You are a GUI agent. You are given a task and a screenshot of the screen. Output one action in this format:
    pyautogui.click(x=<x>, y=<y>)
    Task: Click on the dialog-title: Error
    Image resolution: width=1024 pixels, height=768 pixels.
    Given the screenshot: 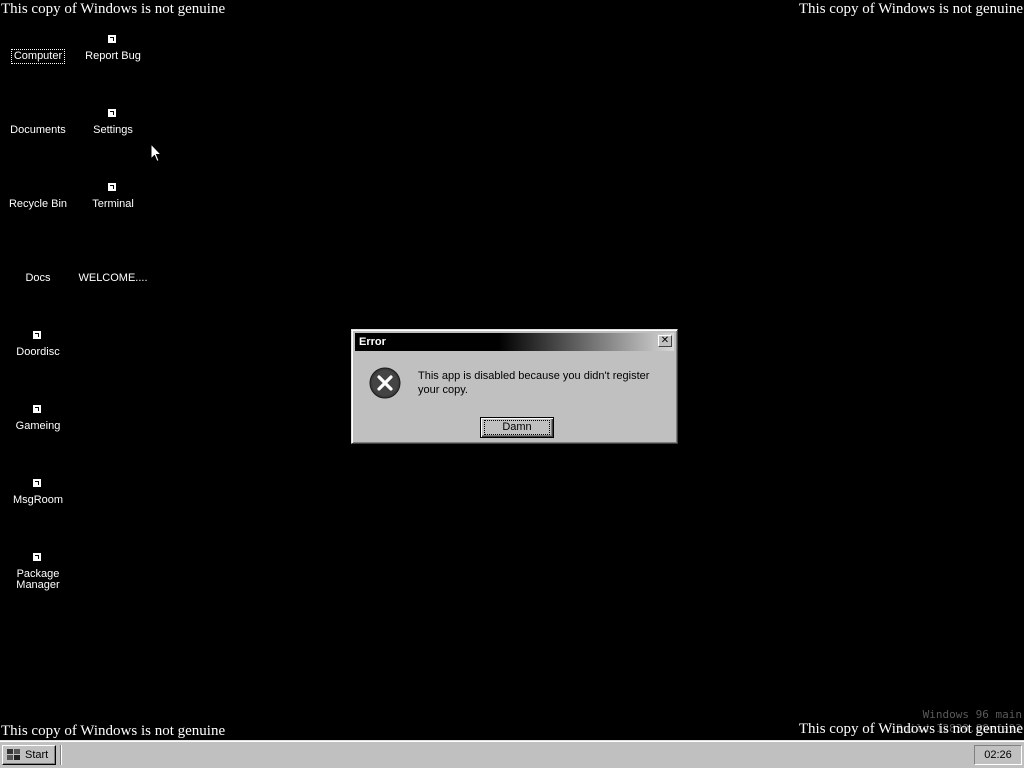 What is the action you would take?
    pyautogui.click(x=372, y=342)
    